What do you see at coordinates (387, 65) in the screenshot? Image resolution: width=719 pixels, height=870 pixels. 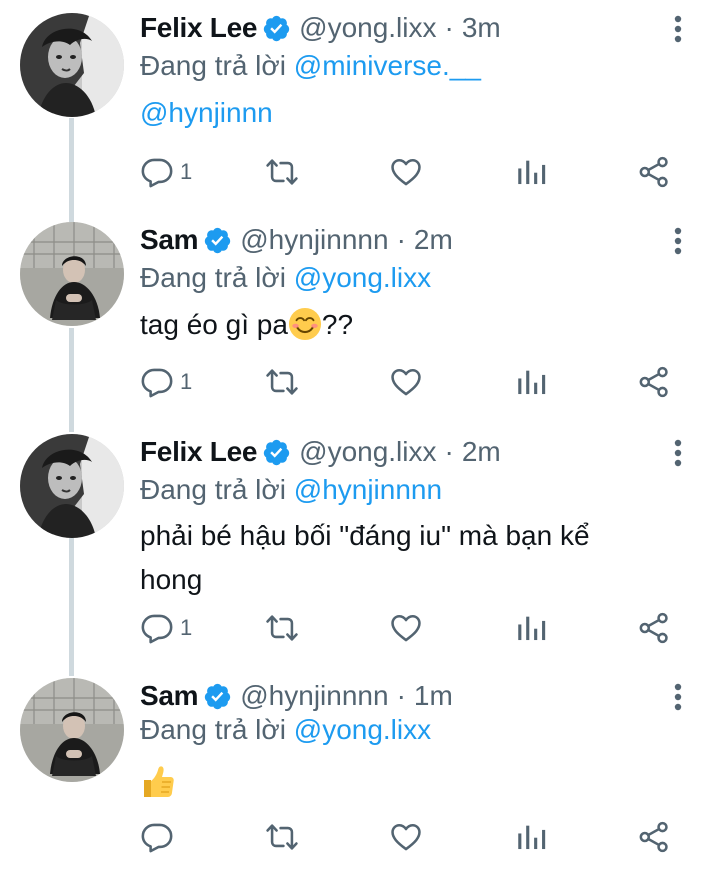 I see `replying-to-mention: @miniverse.__` at bounding box center [387, 65].